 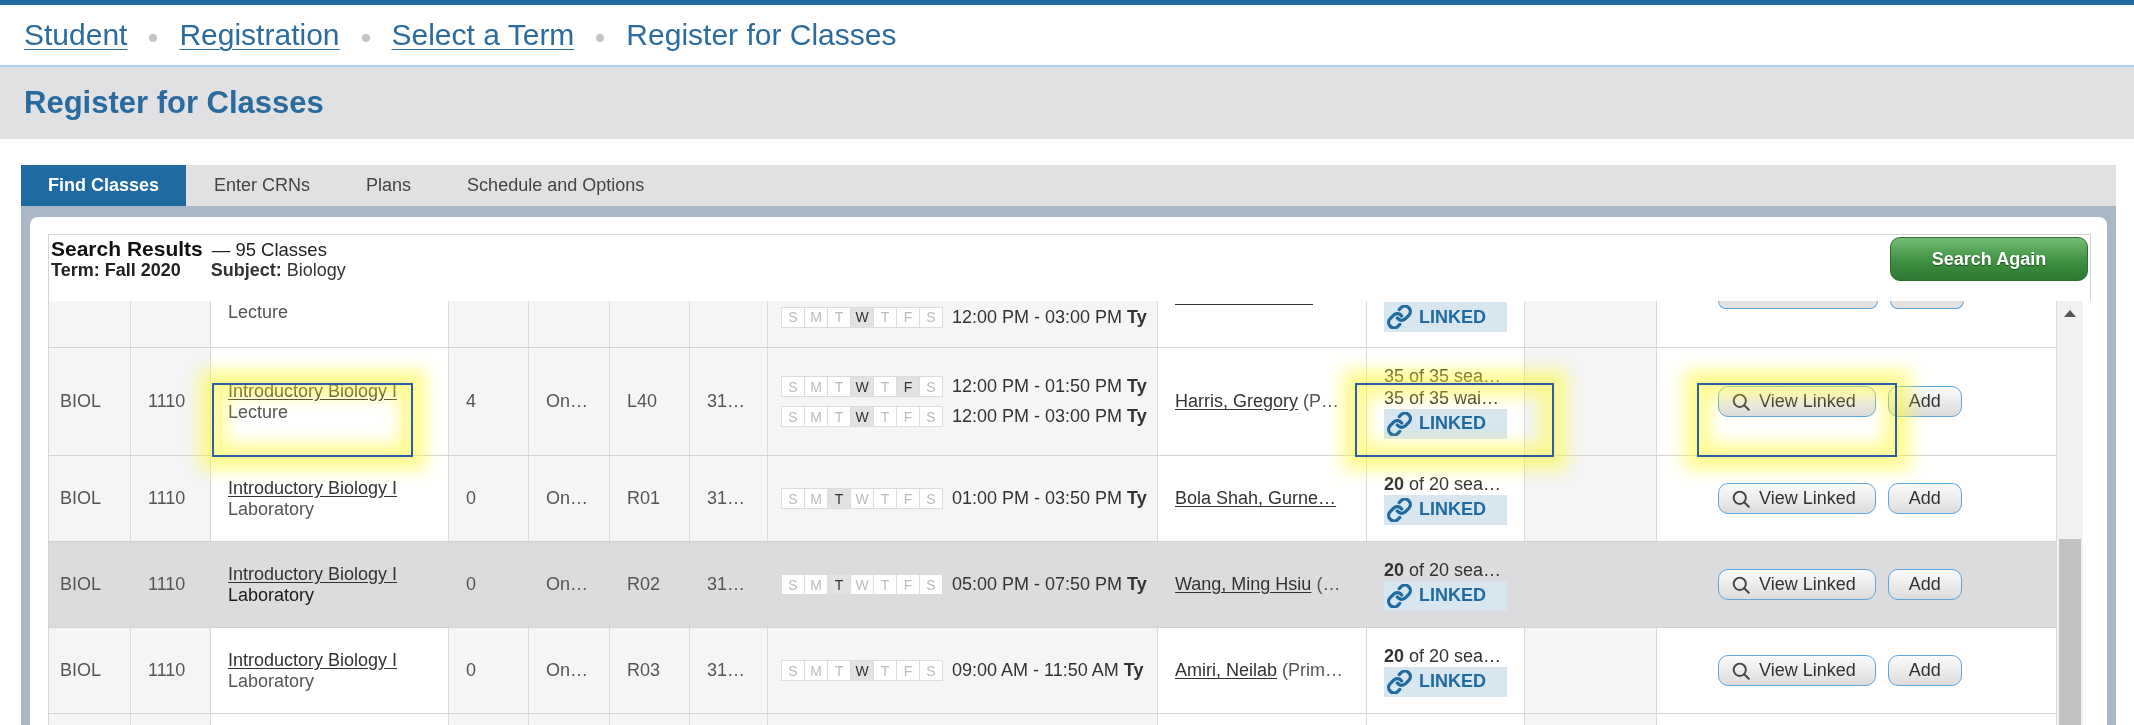 I want to click on scrollbar, so click(x=2070, y=513).